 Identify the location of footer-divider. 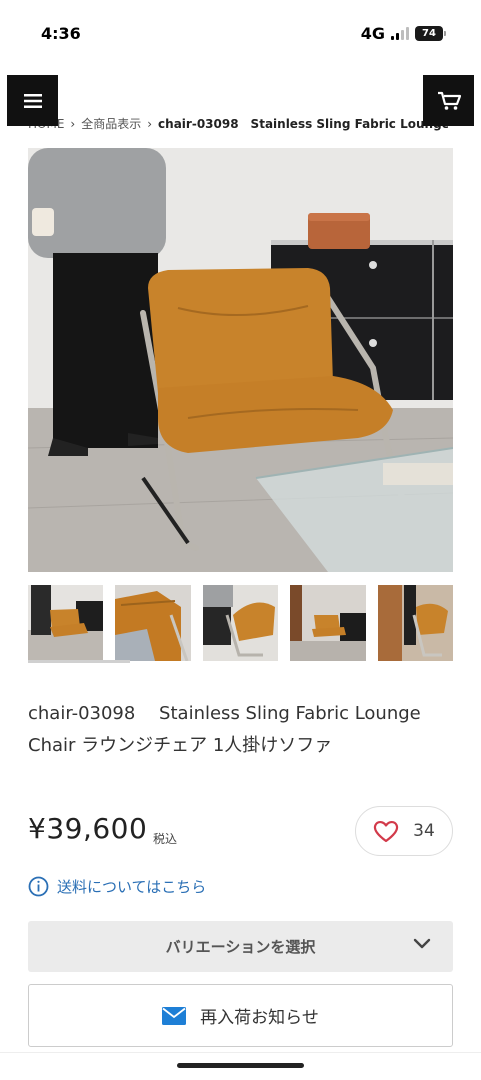
(240, 1052).